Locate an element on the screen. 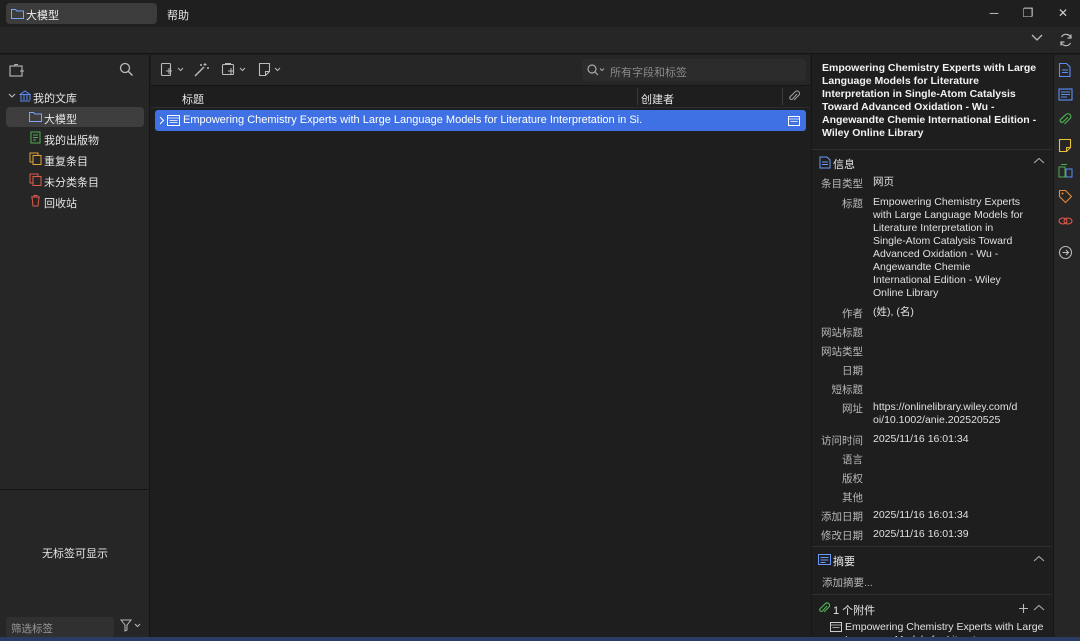 Image resolution: width=1080 pixels, height=641 pixels. menu-help: 帮助 is located at coordinates (178, 15).